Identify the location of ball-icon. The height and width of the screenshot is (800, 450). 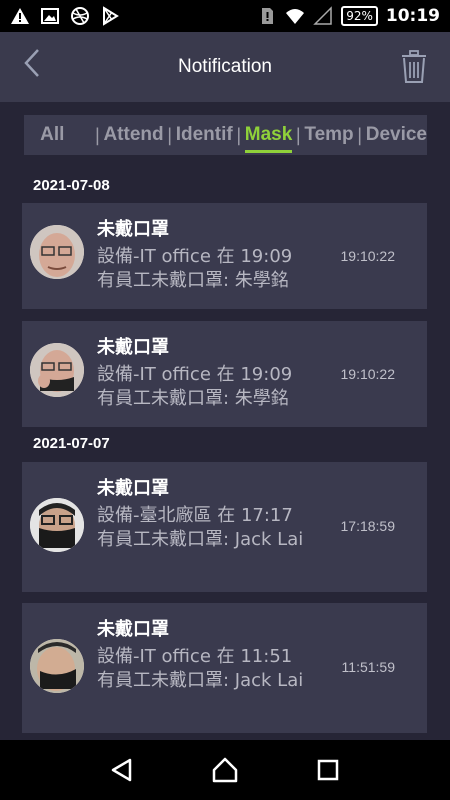
(80, 16).